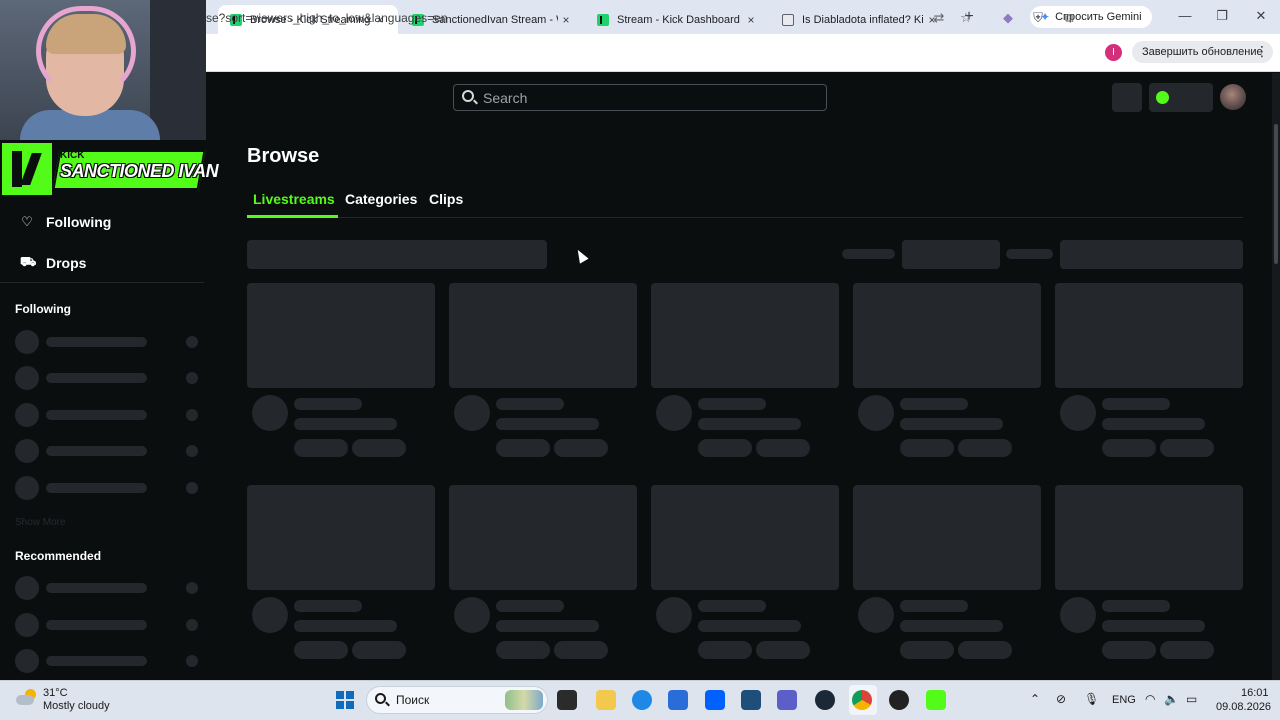 This screenshot has height=720, width=1280. I want to click on dropbox-icon, so click(715, 700).